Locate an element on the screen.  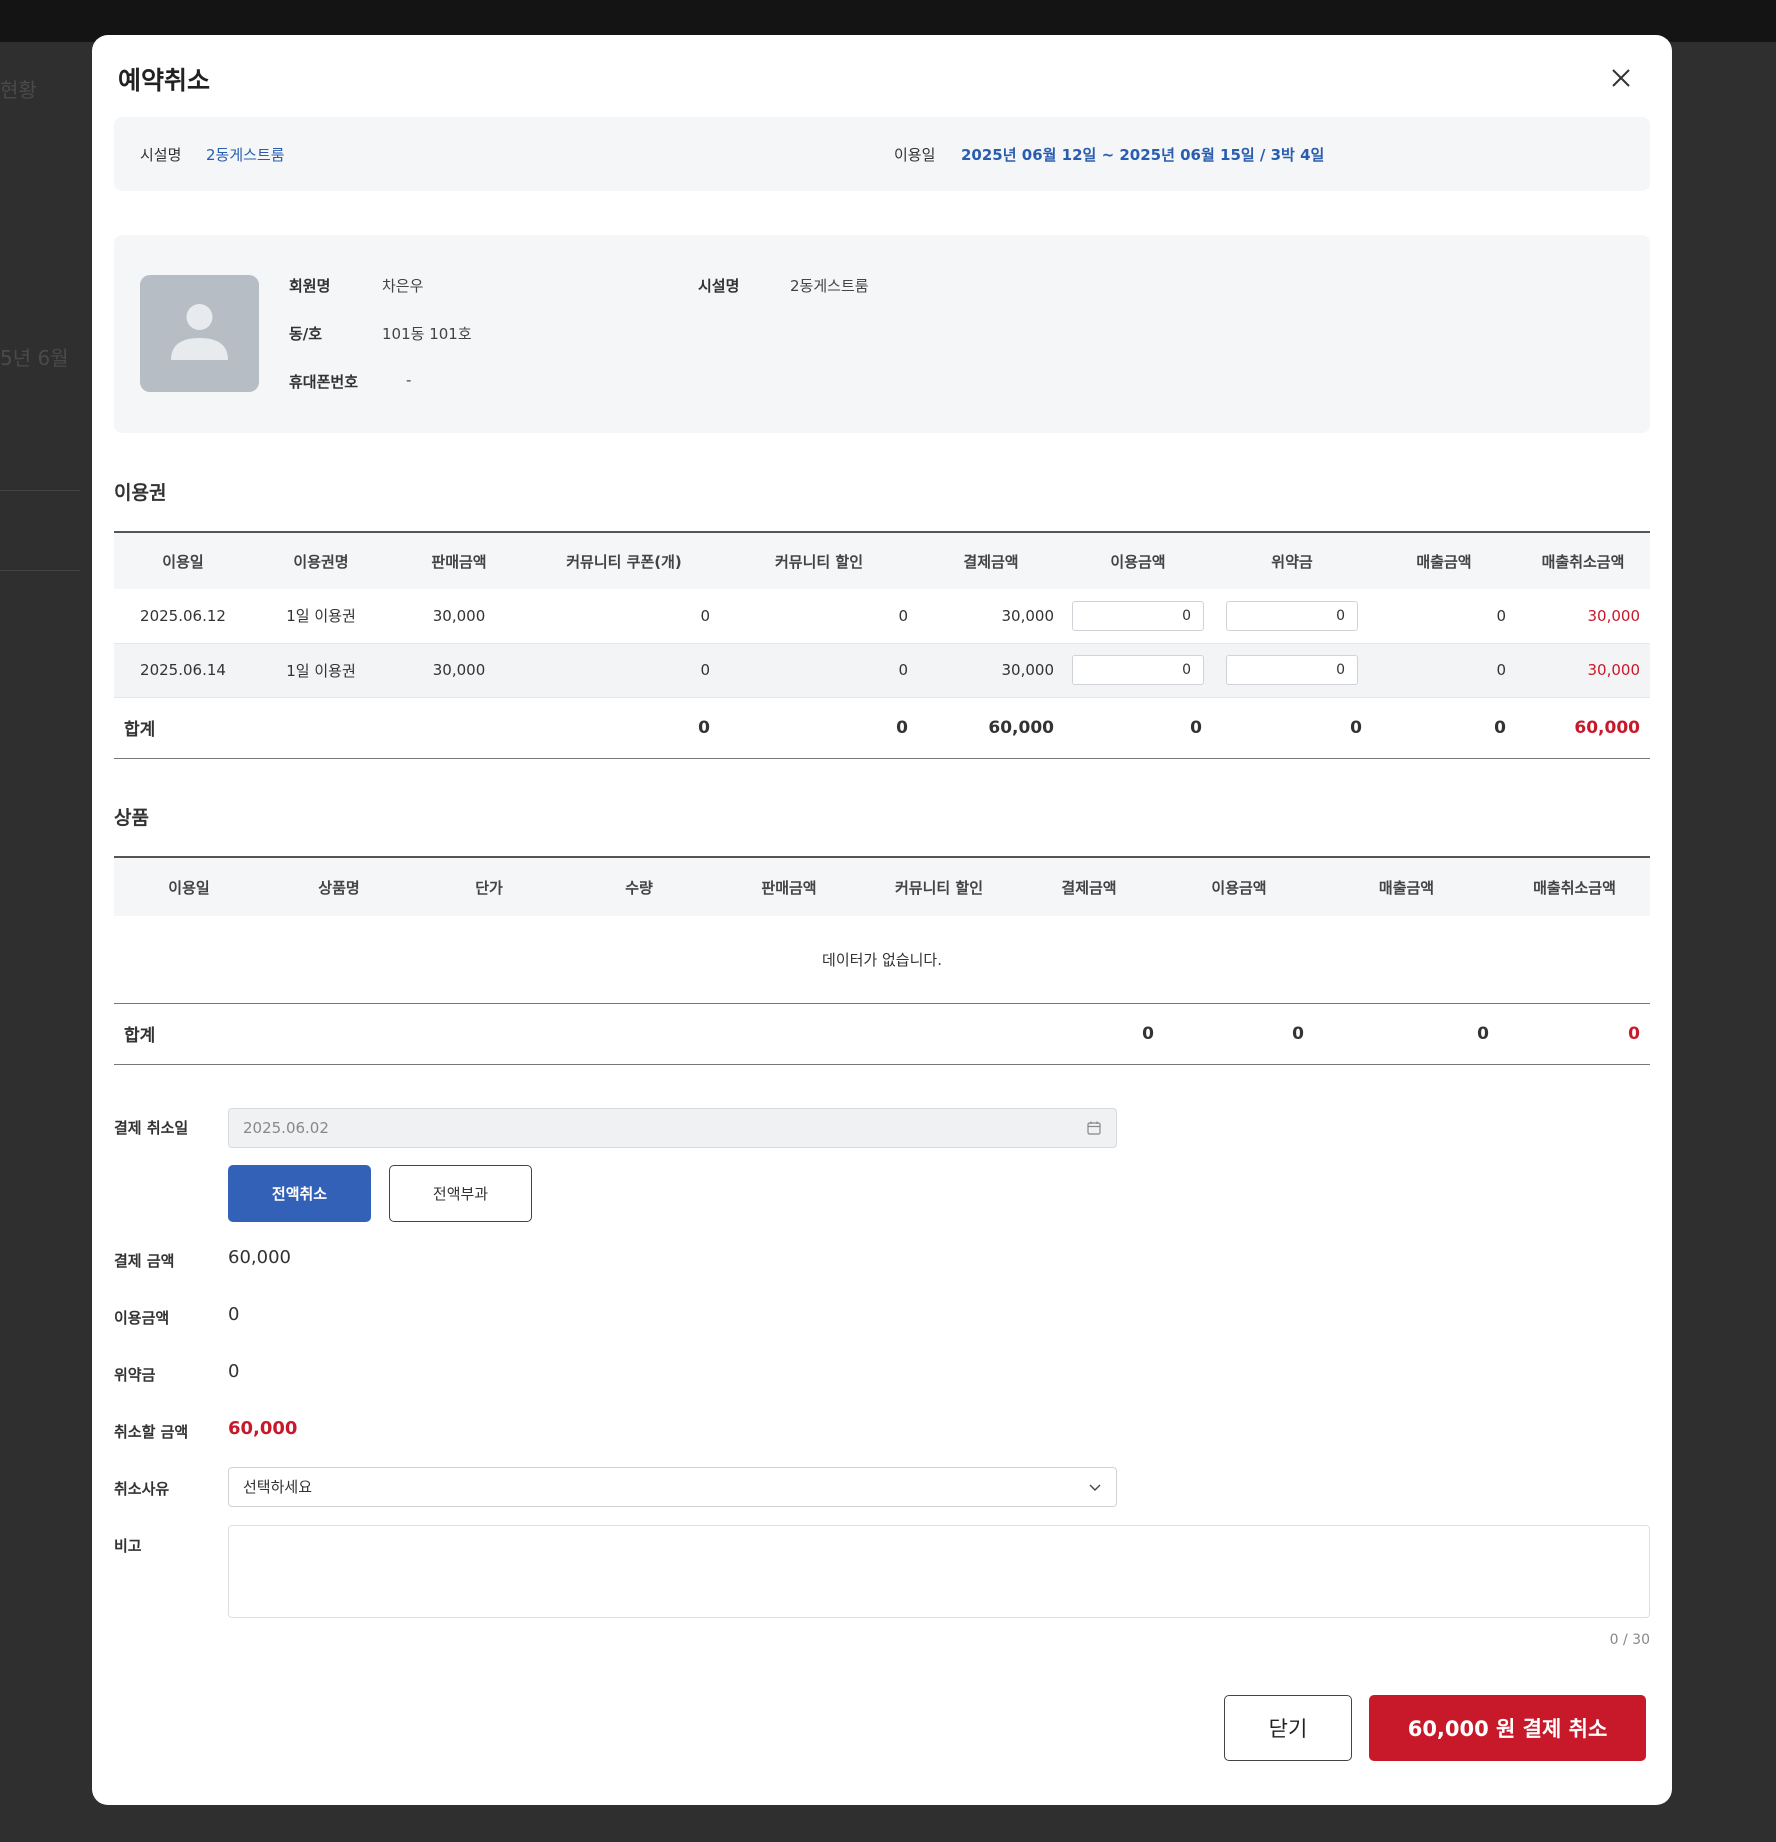
member-facility-value: 2동게스트룸 is located at coordinates (829, 286).